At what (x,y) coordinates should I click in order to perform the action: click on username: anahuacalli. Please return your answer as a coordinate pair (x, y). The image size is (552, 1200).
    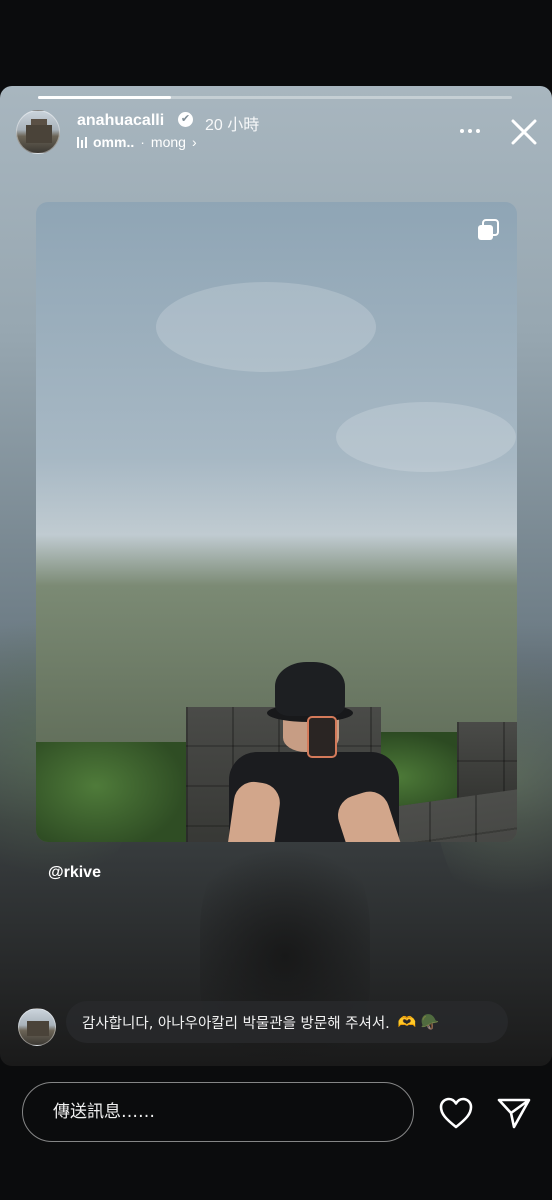
    Looking at the image, I should click on (120, 121).